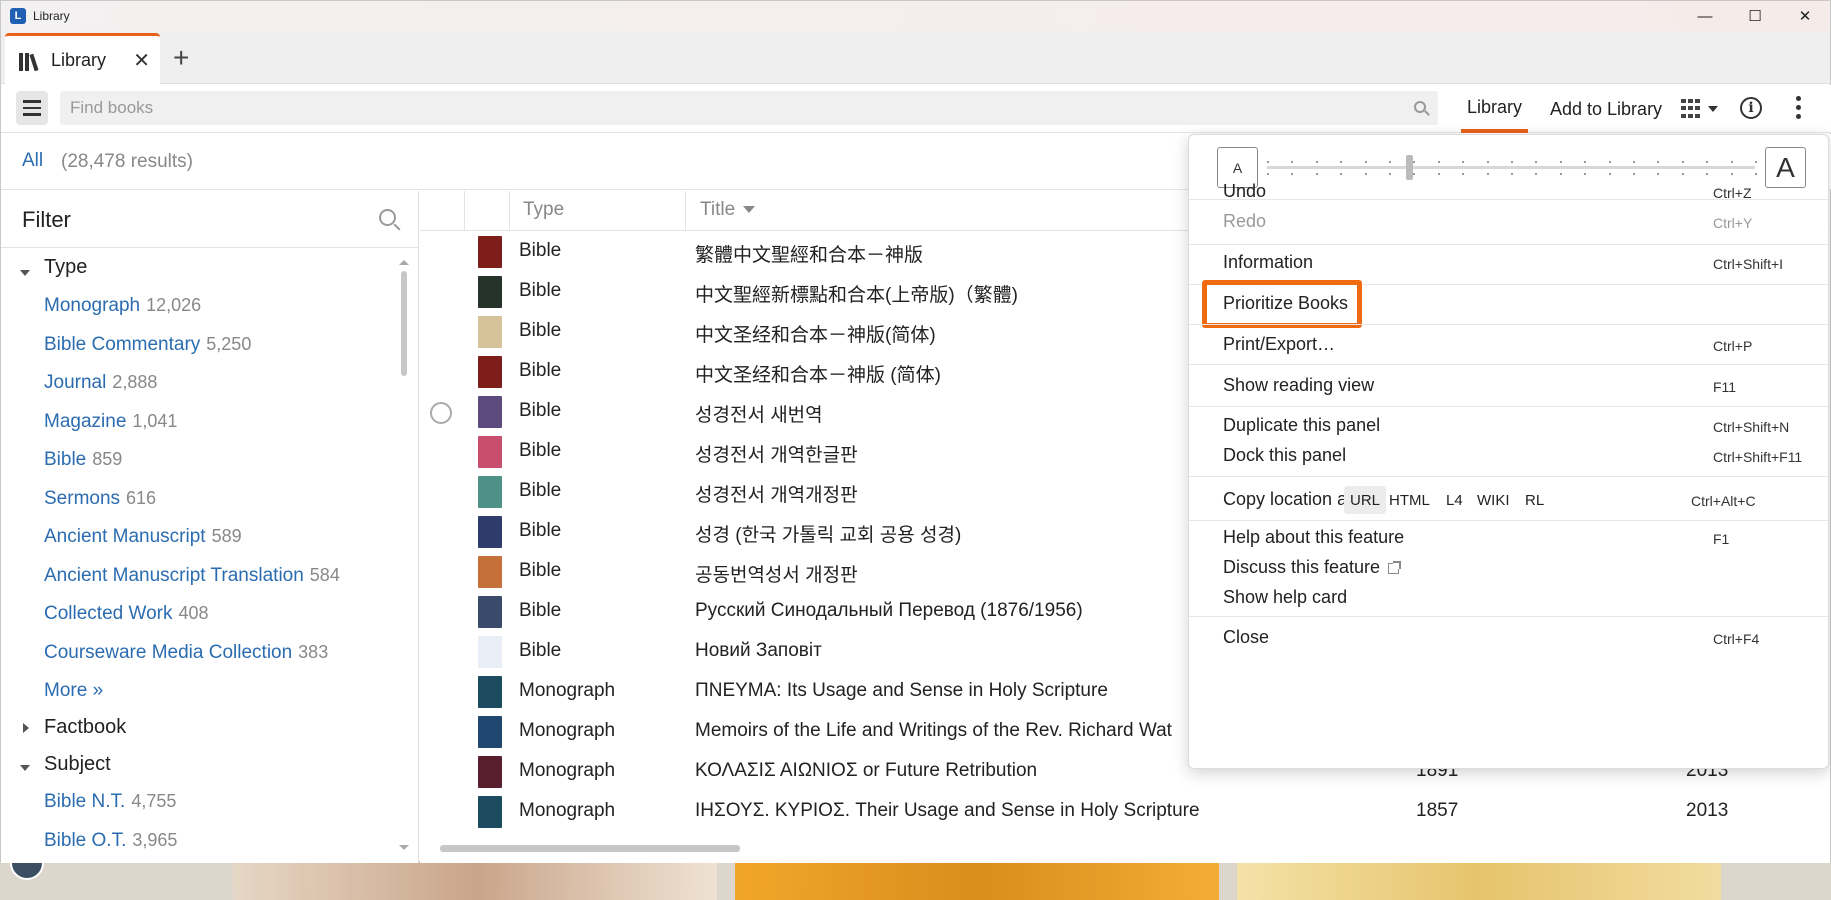 The width and height of the screenshot is (1831, 900). I want to click on hamburger-menu-button, so click(32, 108).